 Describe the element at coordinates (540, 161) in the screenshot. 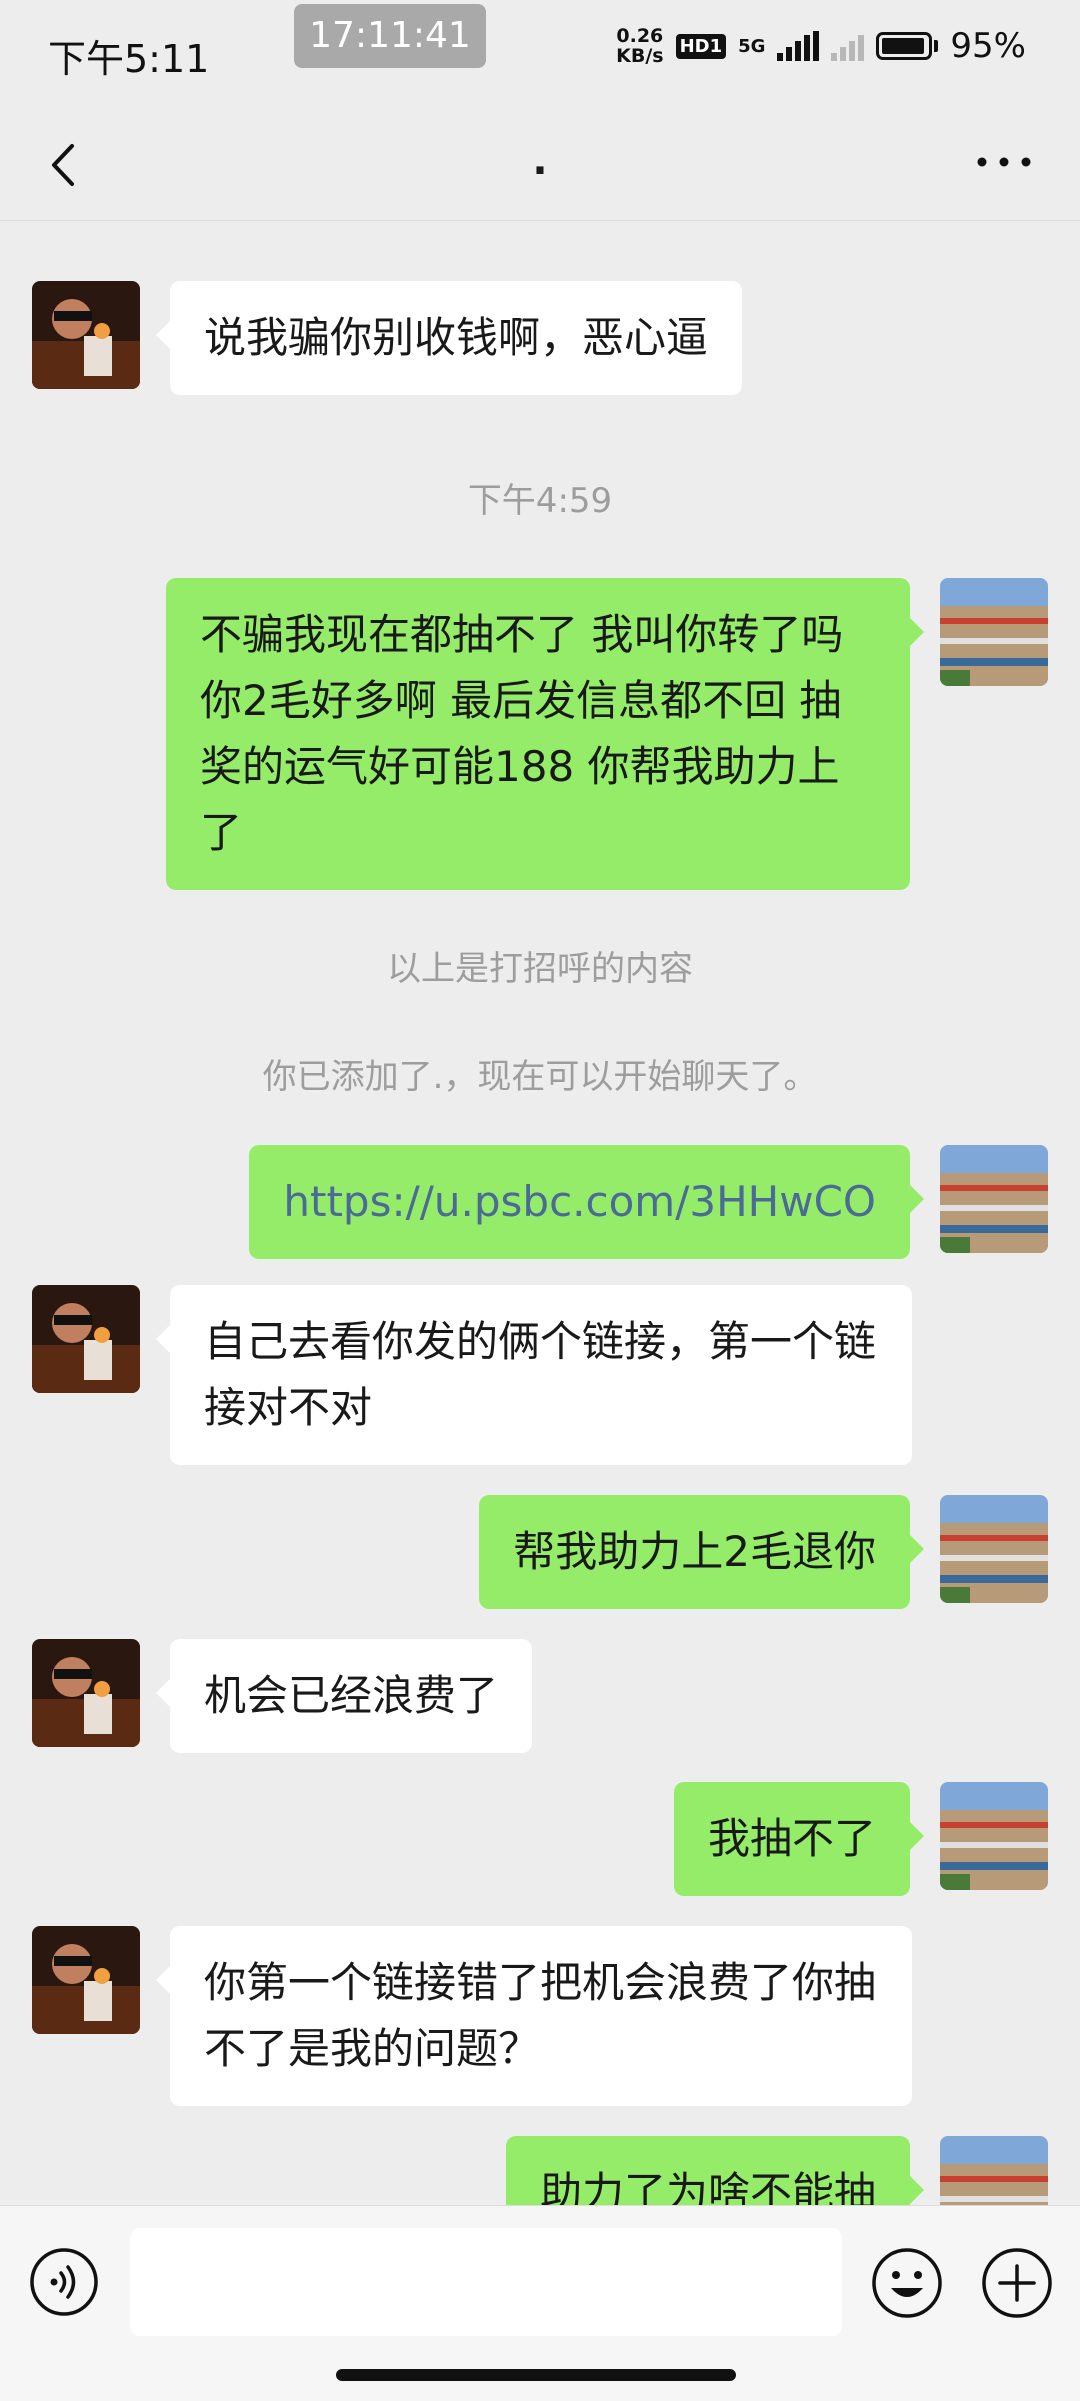

I see `chat-title: .` at that location.